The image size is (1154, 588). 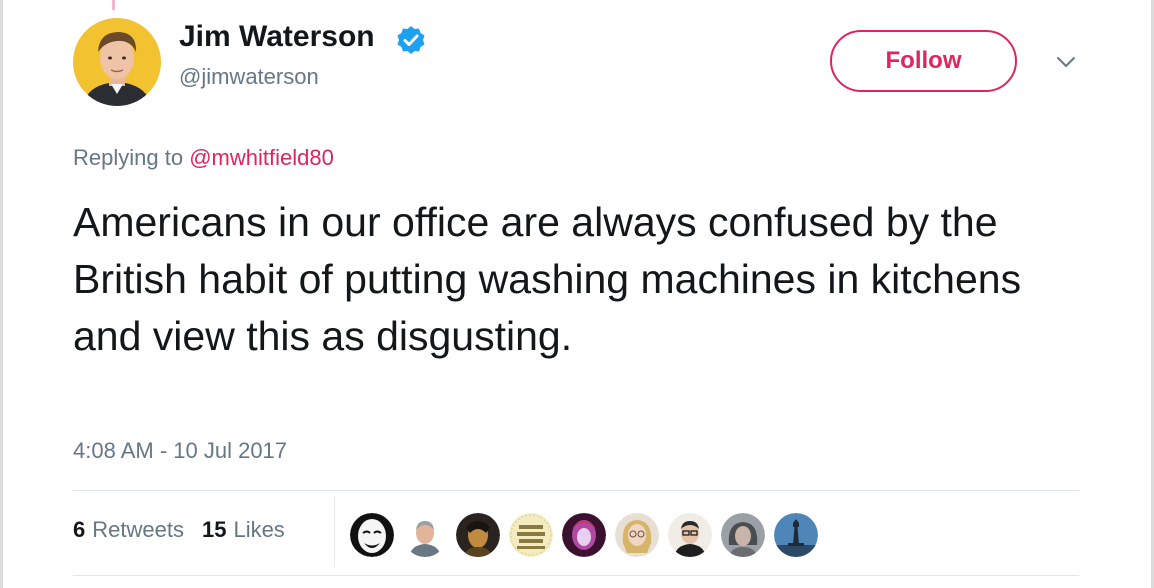 What do you see at coordinates (79, 529) in the screenshot?
I see `retweets-count: 6` at bounding box center [79, 529].